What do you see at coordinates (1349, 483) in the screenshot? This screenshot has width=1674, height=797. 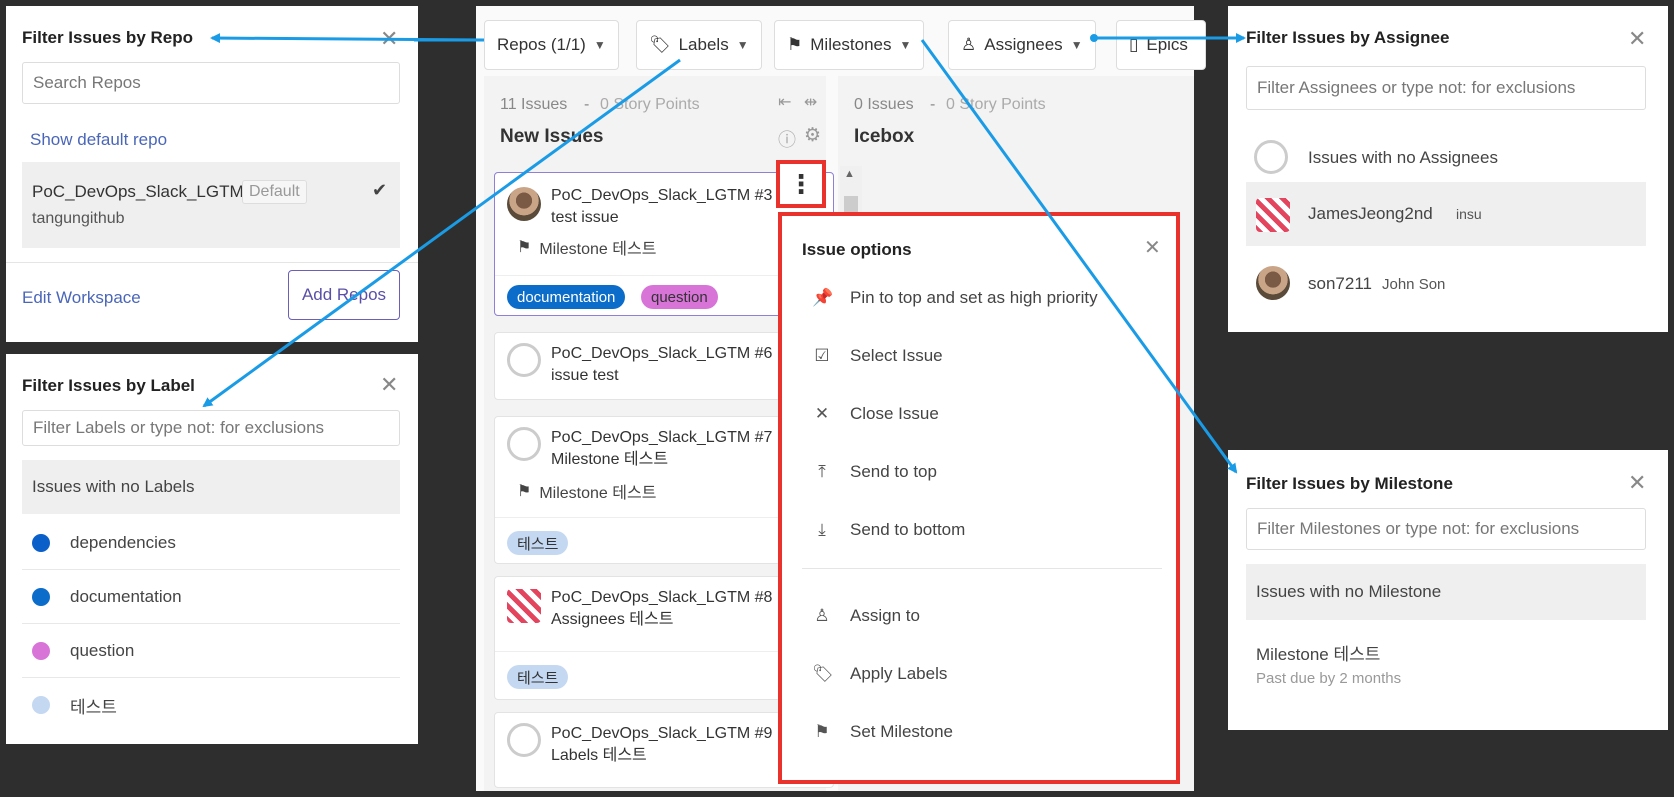 I see `panel-title: Filter Issues by Milestone` at bounding box center [1349, 483].